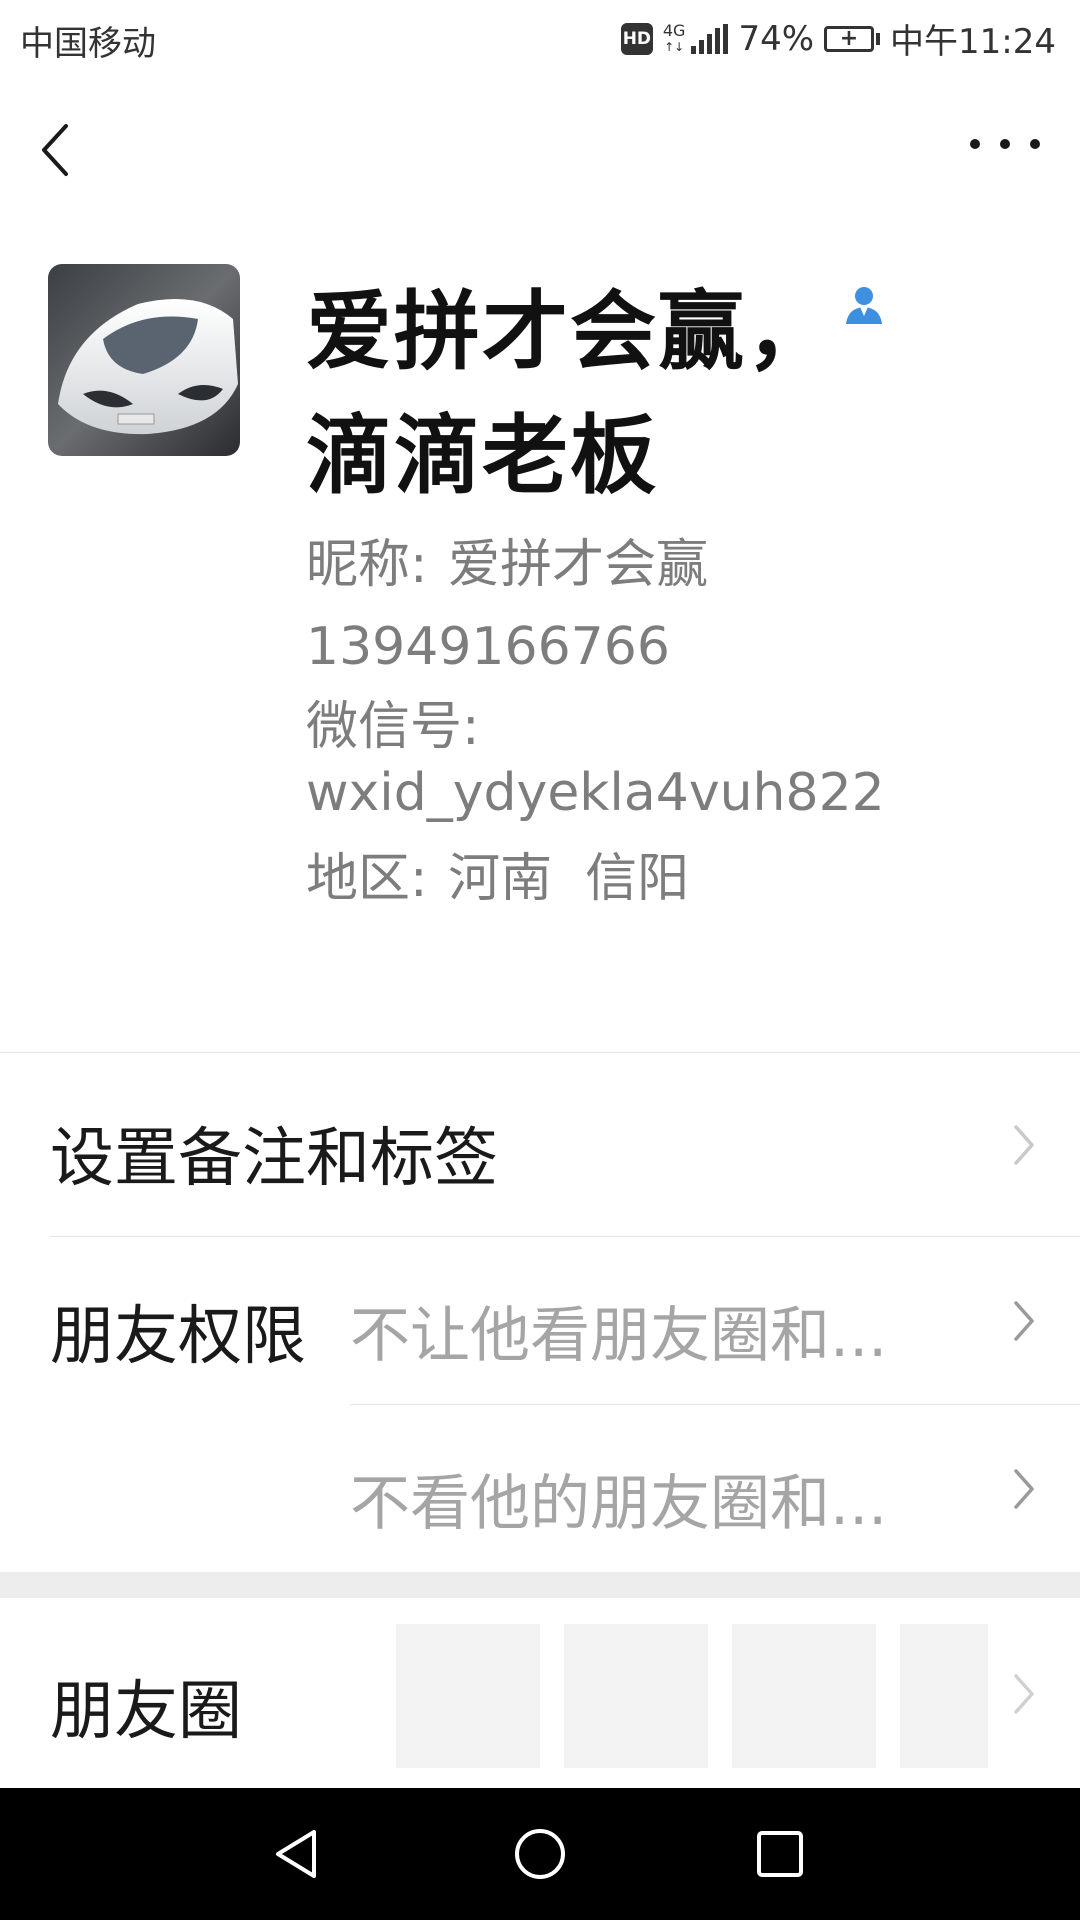 The height and width of the screenshot is (1920, 1080). Describe the element at coordinates (776, 38) in the screenshot. I see `battery-percent: 74%` at that location.